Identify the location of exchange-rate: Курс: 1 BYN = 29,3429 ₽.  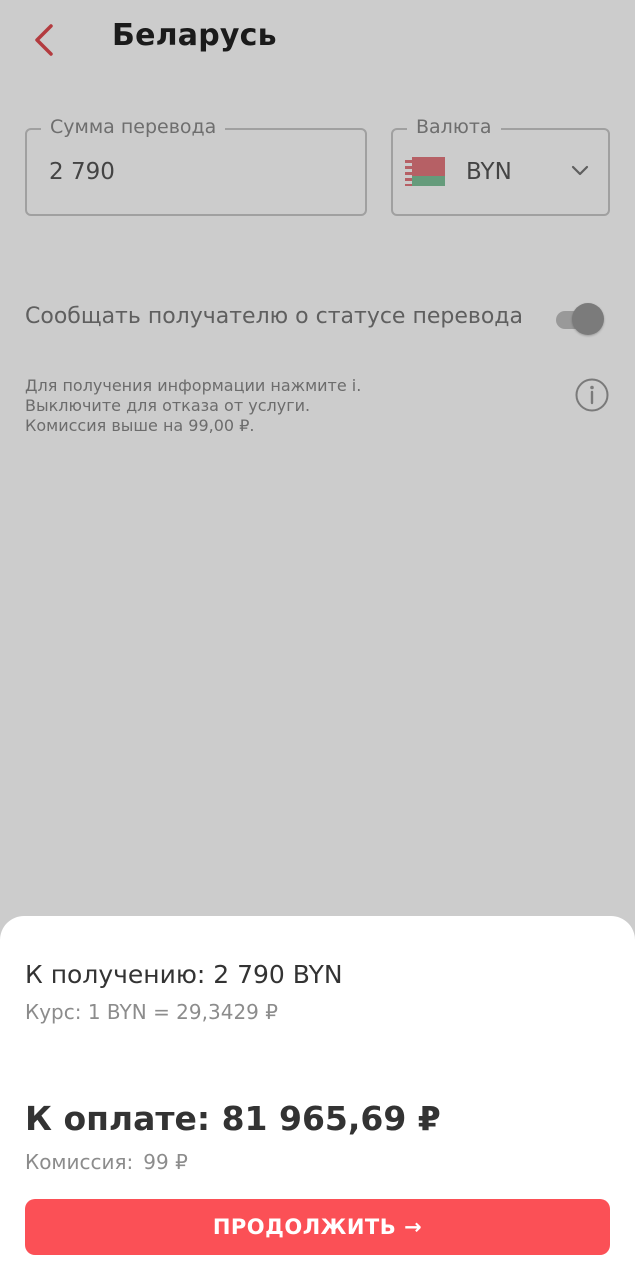
(151, 1012).